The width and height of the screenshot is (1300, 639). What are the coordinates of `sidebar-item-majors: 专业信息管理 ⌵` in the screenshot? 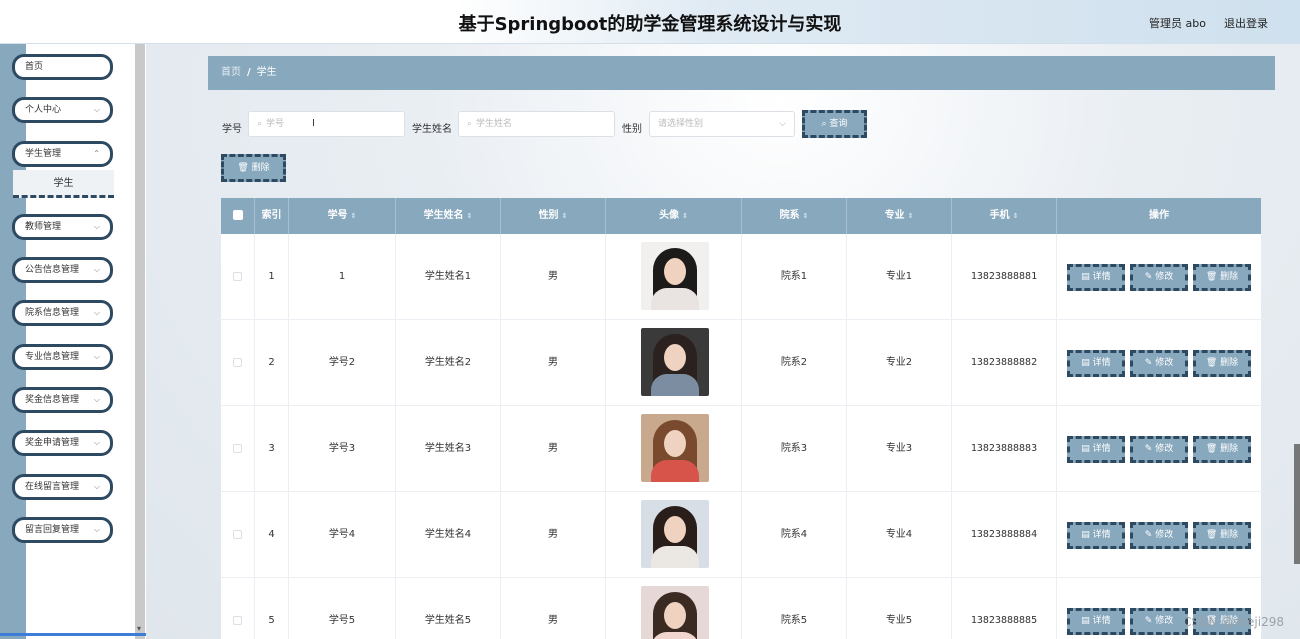 It's located at (62, 357).